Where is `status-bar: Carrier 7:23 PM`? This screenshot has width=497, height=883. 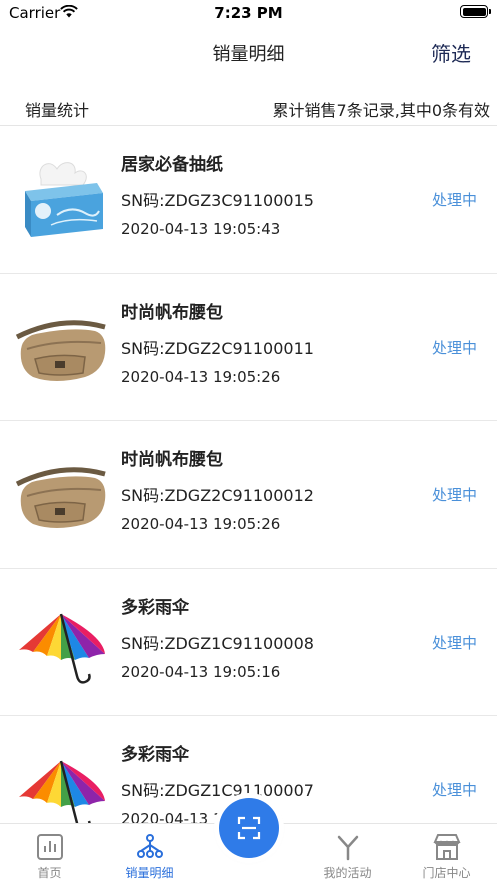 status-bar: Carrier 7:23 PM is located at coordinates (248, 13).